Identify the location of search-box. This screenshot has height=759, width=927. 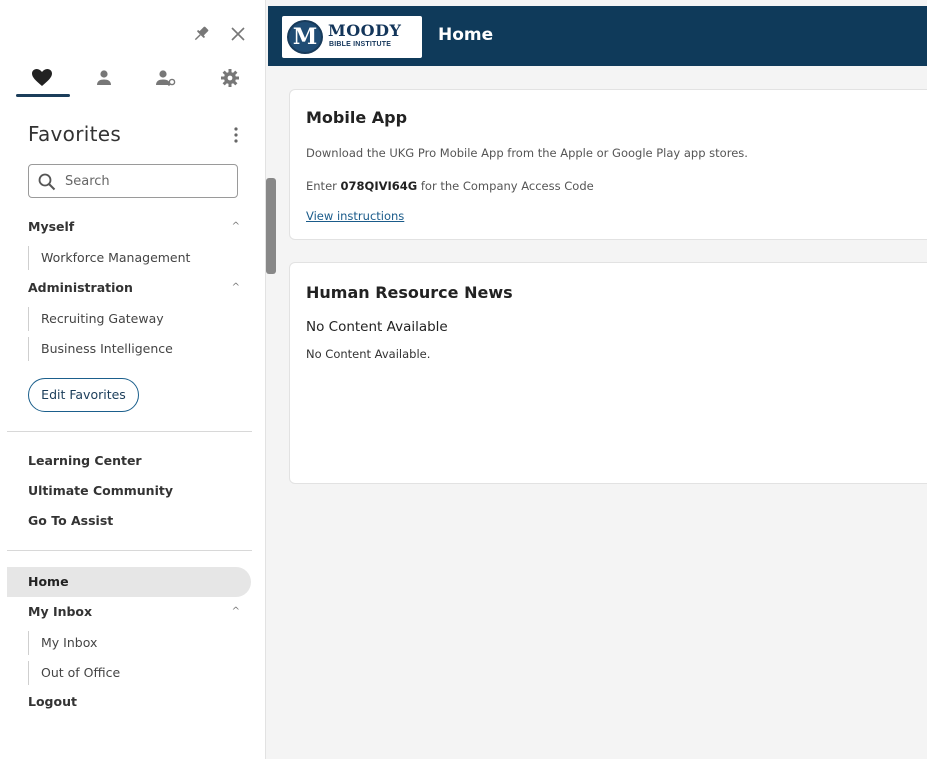
(133, 181).